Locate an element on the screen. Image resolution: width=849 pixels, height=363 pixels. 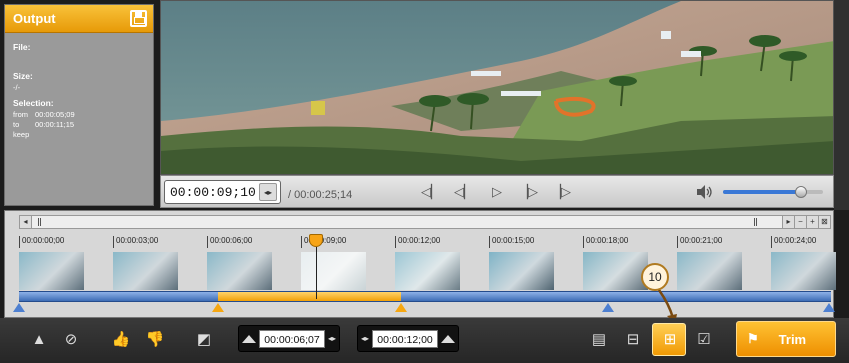
timeline-track is located at coordinates (425, 296).